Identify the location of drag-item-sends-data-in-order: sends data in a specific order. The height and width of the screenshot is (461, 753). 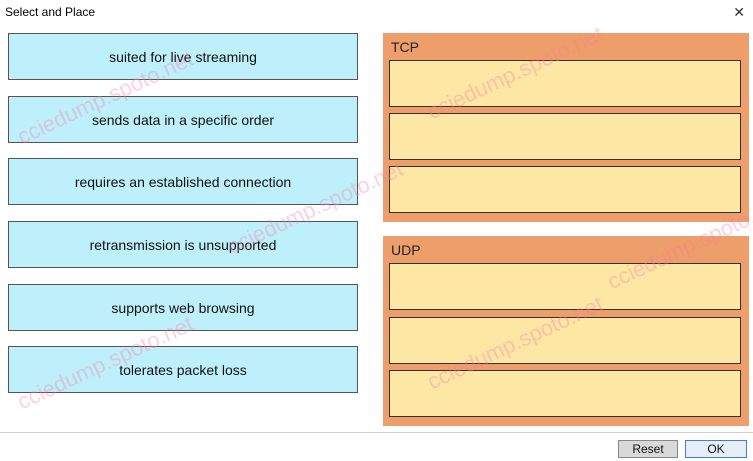
(183, 119).